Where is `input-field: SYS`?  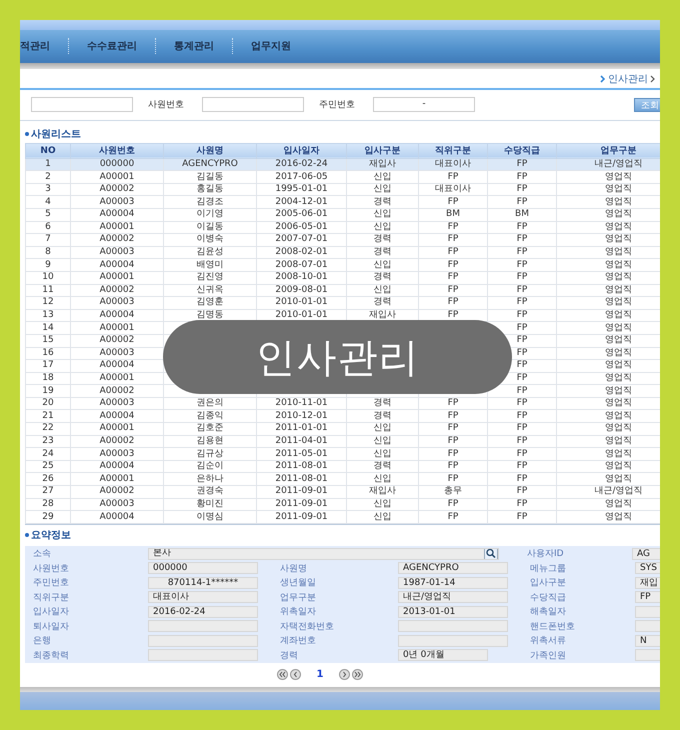
input-field: SYS is located at coordinates (647, 568).